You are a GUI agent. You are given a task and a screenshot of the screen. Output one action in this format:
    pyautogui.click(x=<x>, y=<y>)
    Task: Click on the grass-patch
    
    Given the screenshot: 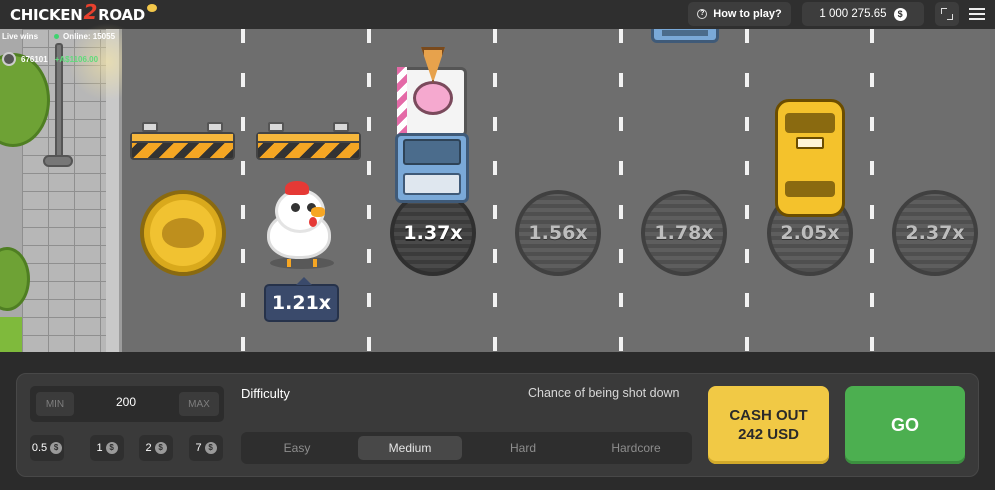 What is the action you would take?
    pyautogui.click(x=11, y=334)
    